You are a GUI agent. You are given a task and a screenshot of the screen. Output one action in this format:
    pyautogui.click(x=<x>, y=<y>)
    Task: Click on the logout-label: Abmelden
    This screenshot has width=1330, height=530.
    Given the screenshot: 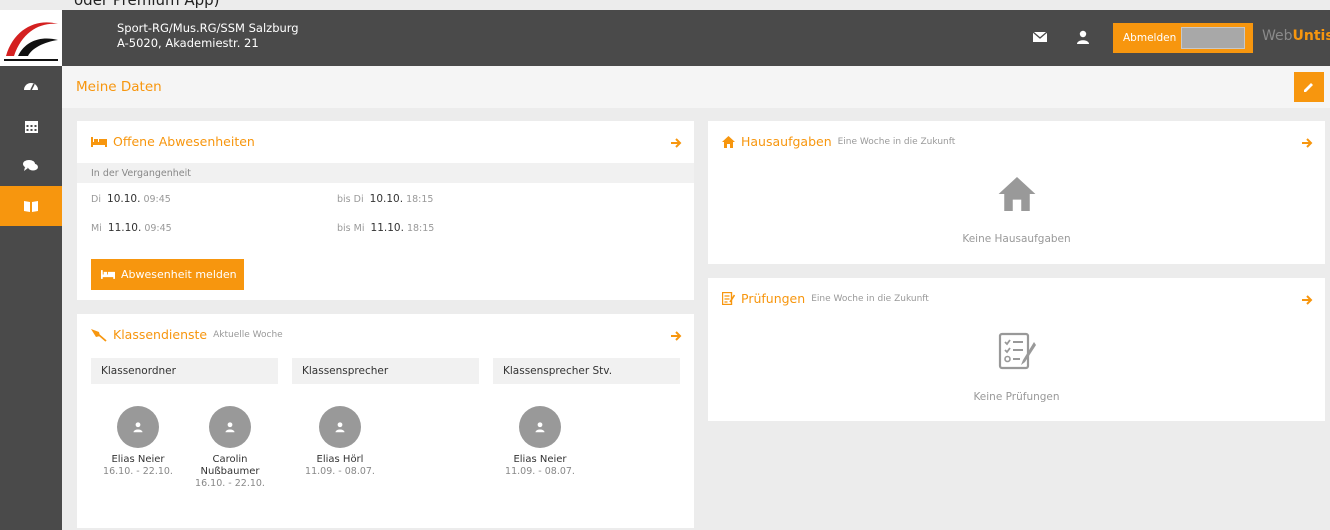 What is the action you would take?
    pyautogui.click(x=1150, y=38)
    